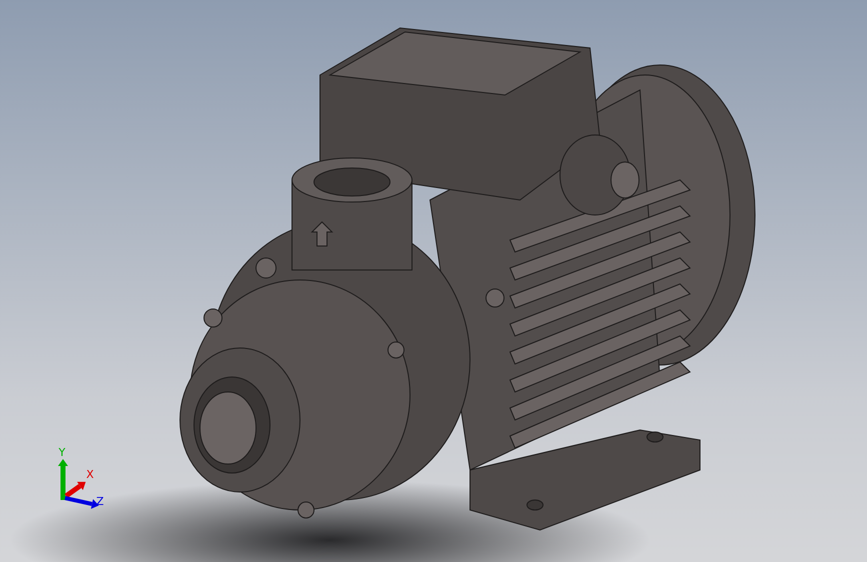 The height and width of the screenshot is (562, 867). What do you see at coordinates (90, 474) in the screenshot?
I see `axis-label: X` at bounding box center [90, 474].